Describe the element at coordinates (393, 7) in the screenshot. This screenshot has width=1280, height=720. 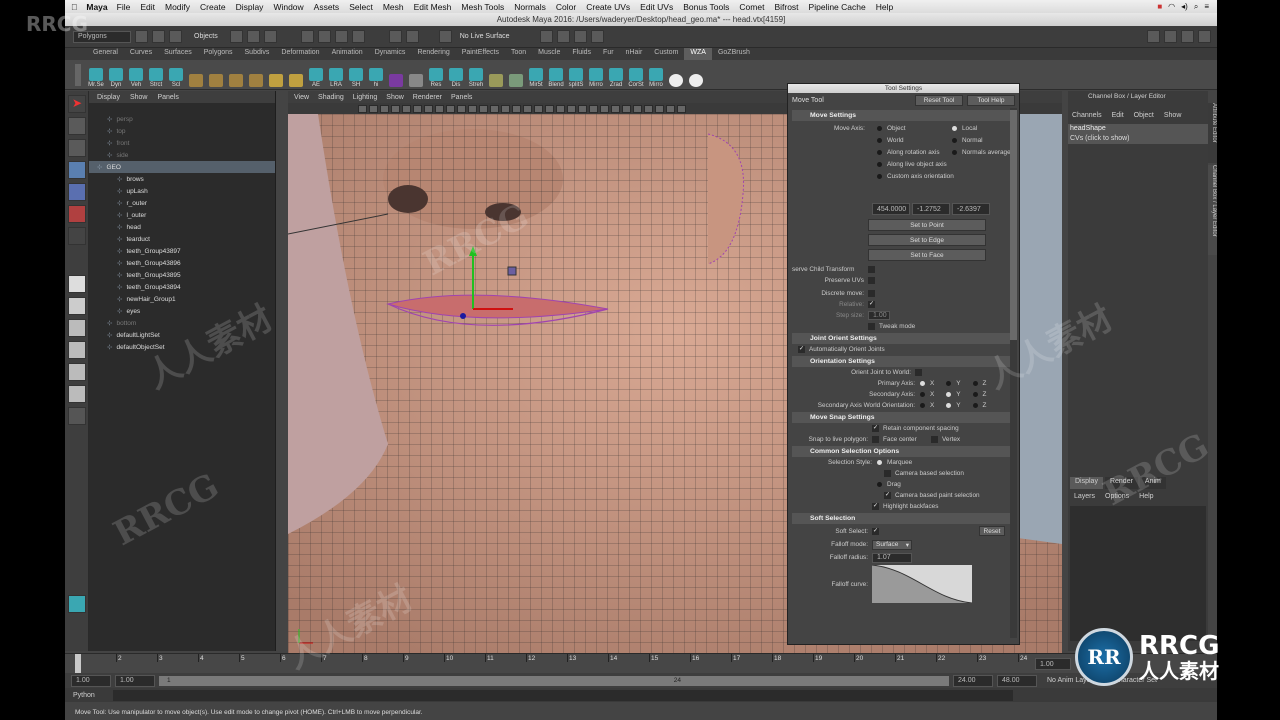
I see `menu-item-mesh: Mesh` at that location.